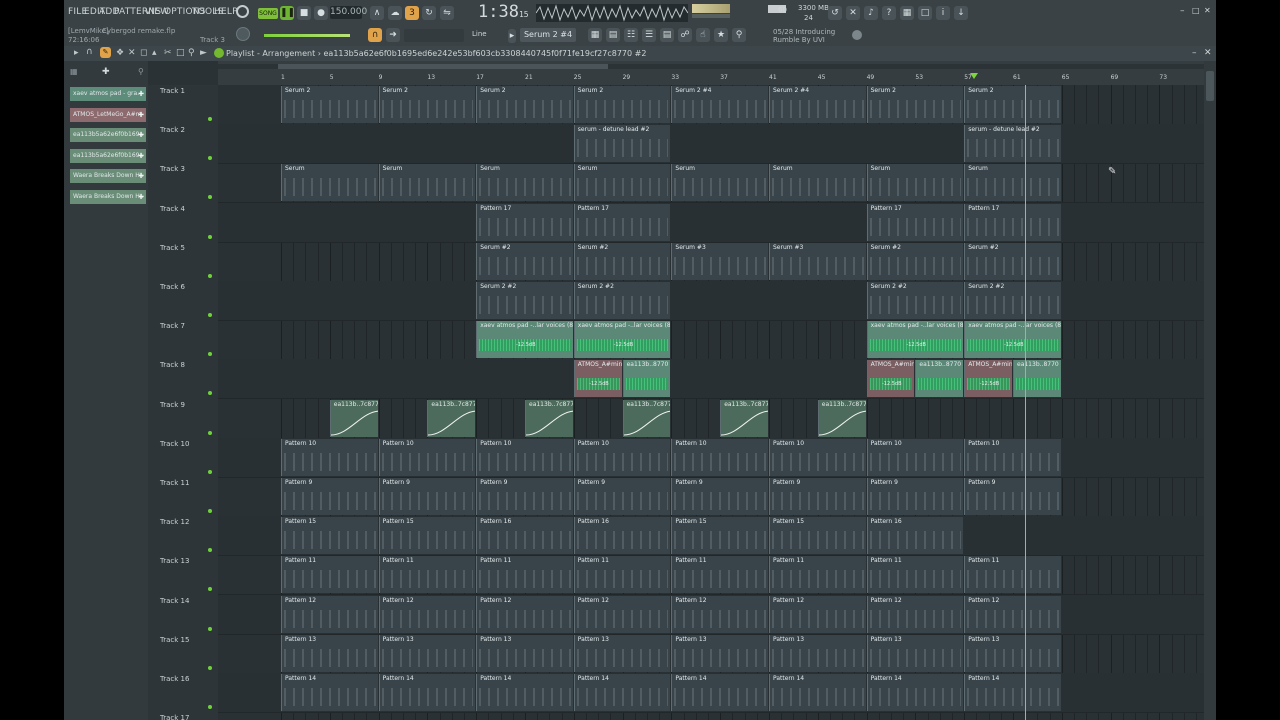  What do you see at coordinates (172, 326) in the screenshot?
I see `track-label: Track 7` at bounding box center [172, 326].